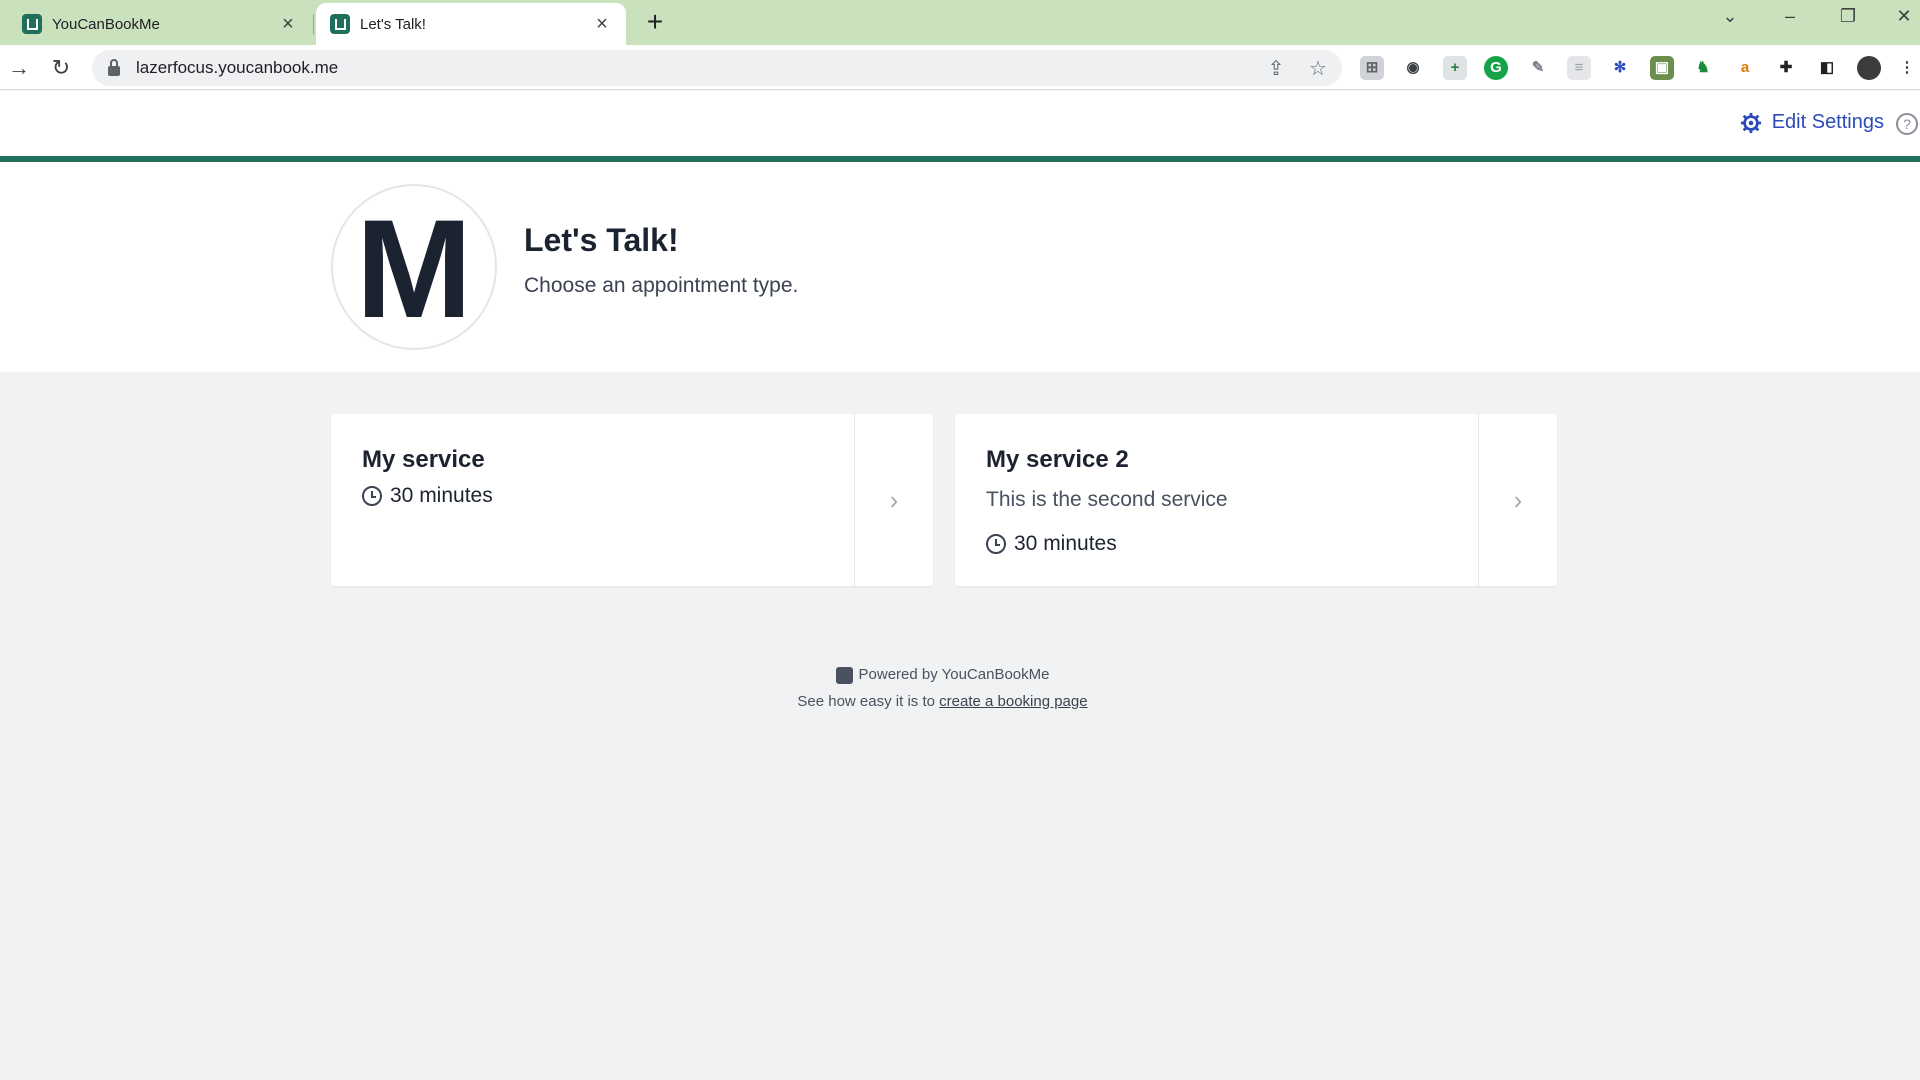 This screenshot has height=1080, width=1920. I want to click on service-card-body: My service 30 minutes, so click(592, 500).